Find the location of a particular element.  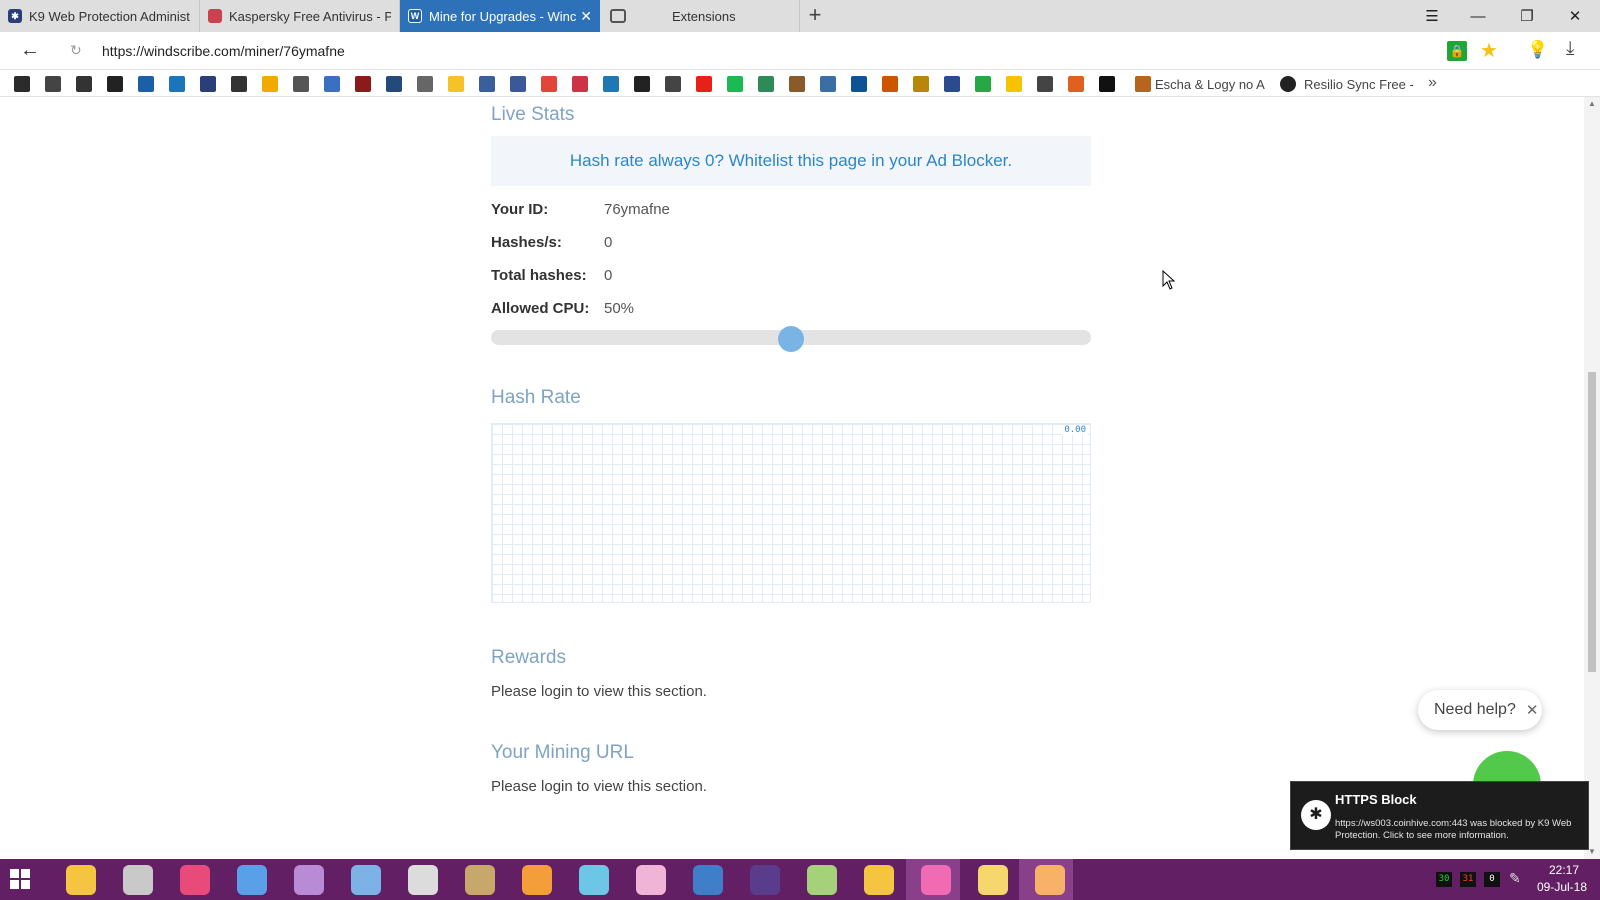

browser-menu-icon: ☰ is located at coordinates (1432, 16).